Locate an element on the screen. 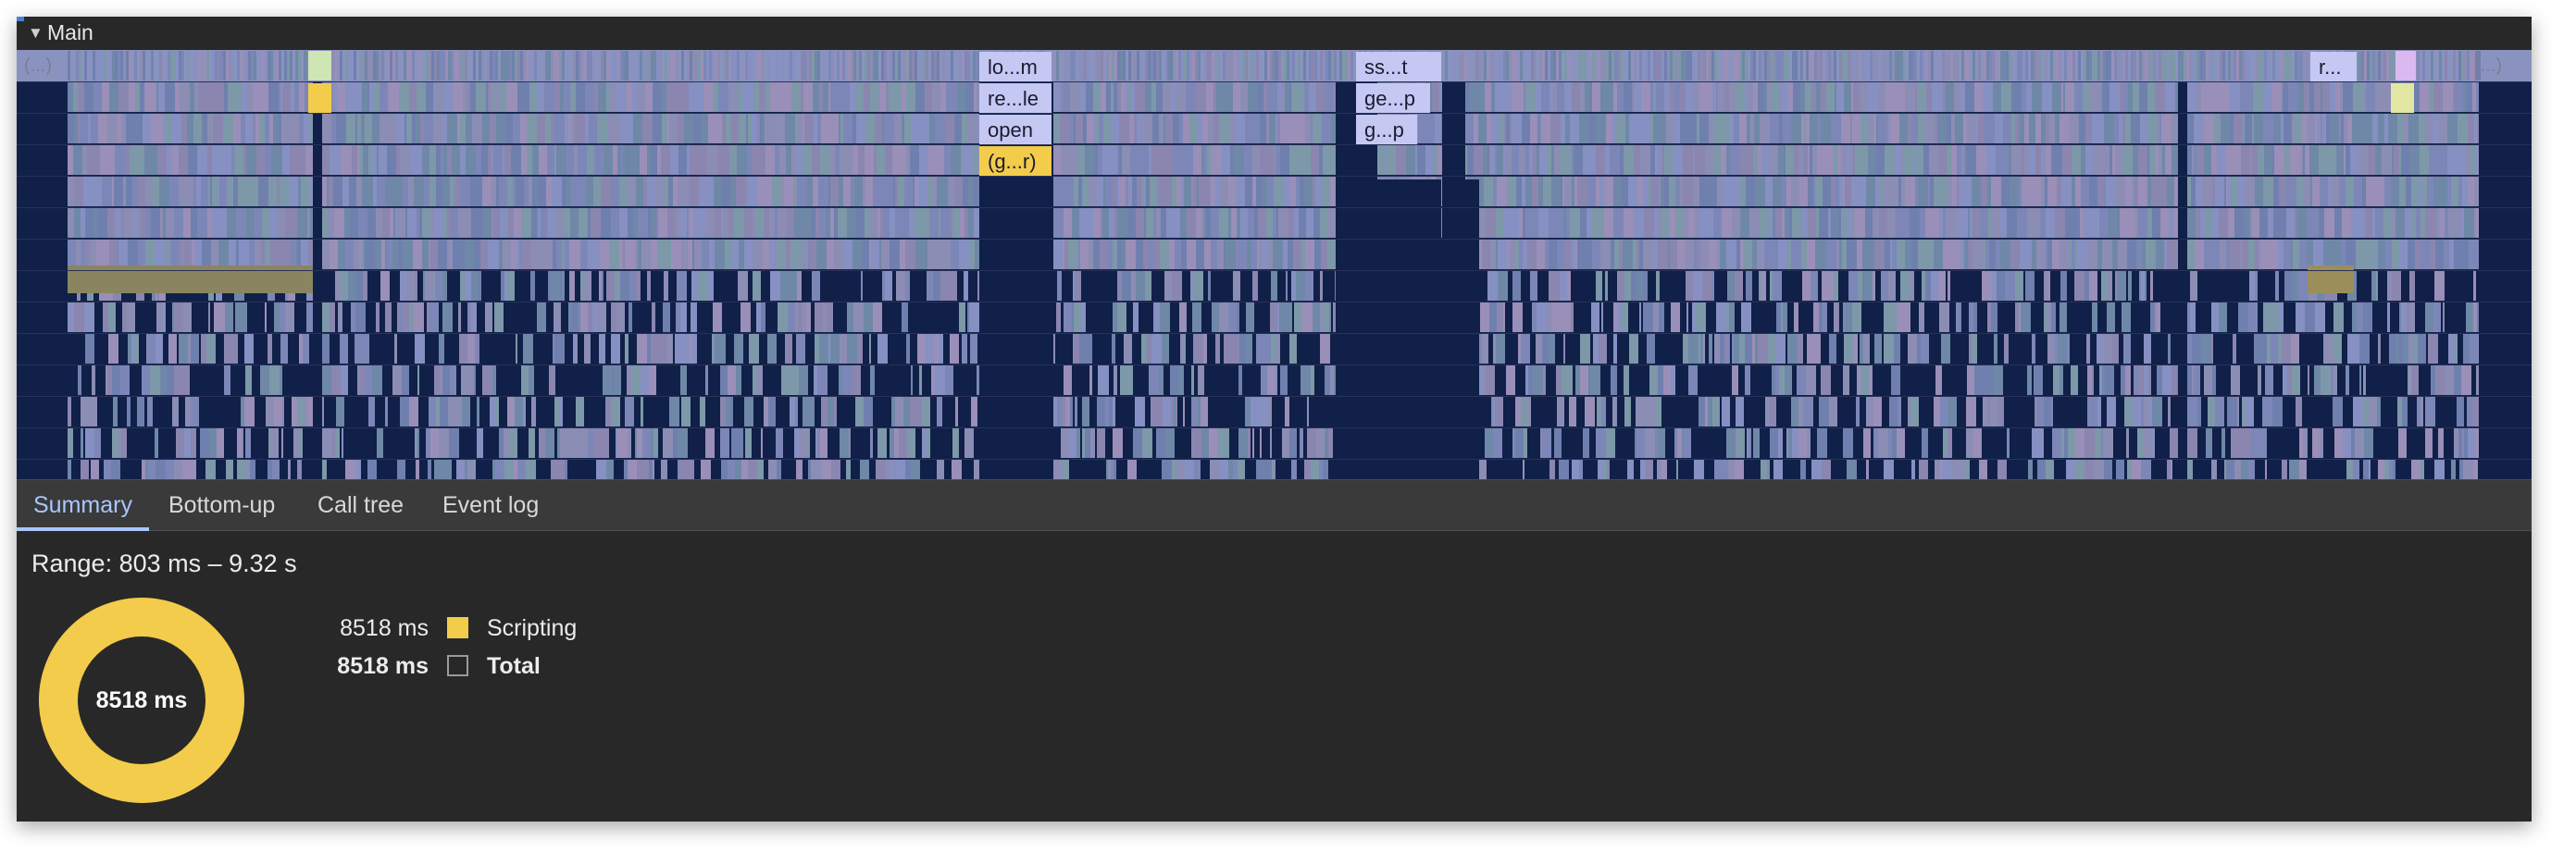 The width and height of the screenshot is (2576, 865). flame-frame-label: re...le is located at coordinates (1013, 99).